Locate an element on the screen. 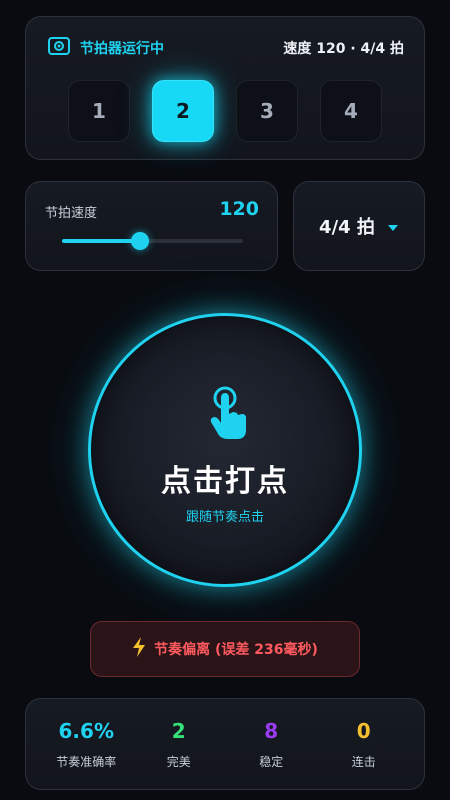 This screenshot has width=450, height=800. status-indicator: 节拍器运行中 is located at coordinates (106, 48).